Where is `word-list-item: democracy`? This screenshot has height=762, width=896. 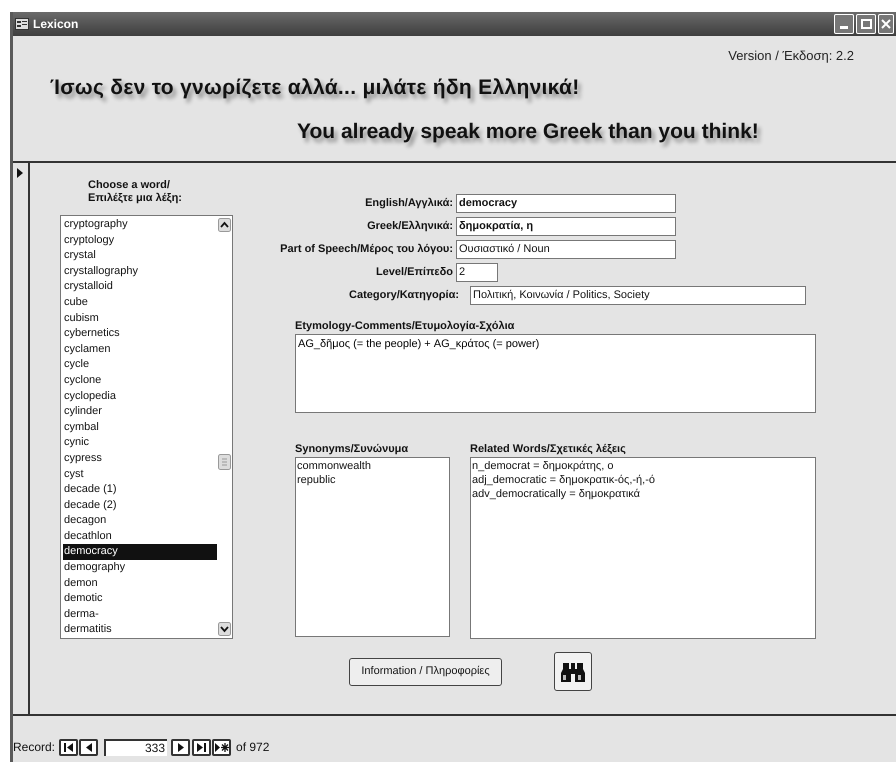 word-list-item: democracy is located at coordinates (140, 552).